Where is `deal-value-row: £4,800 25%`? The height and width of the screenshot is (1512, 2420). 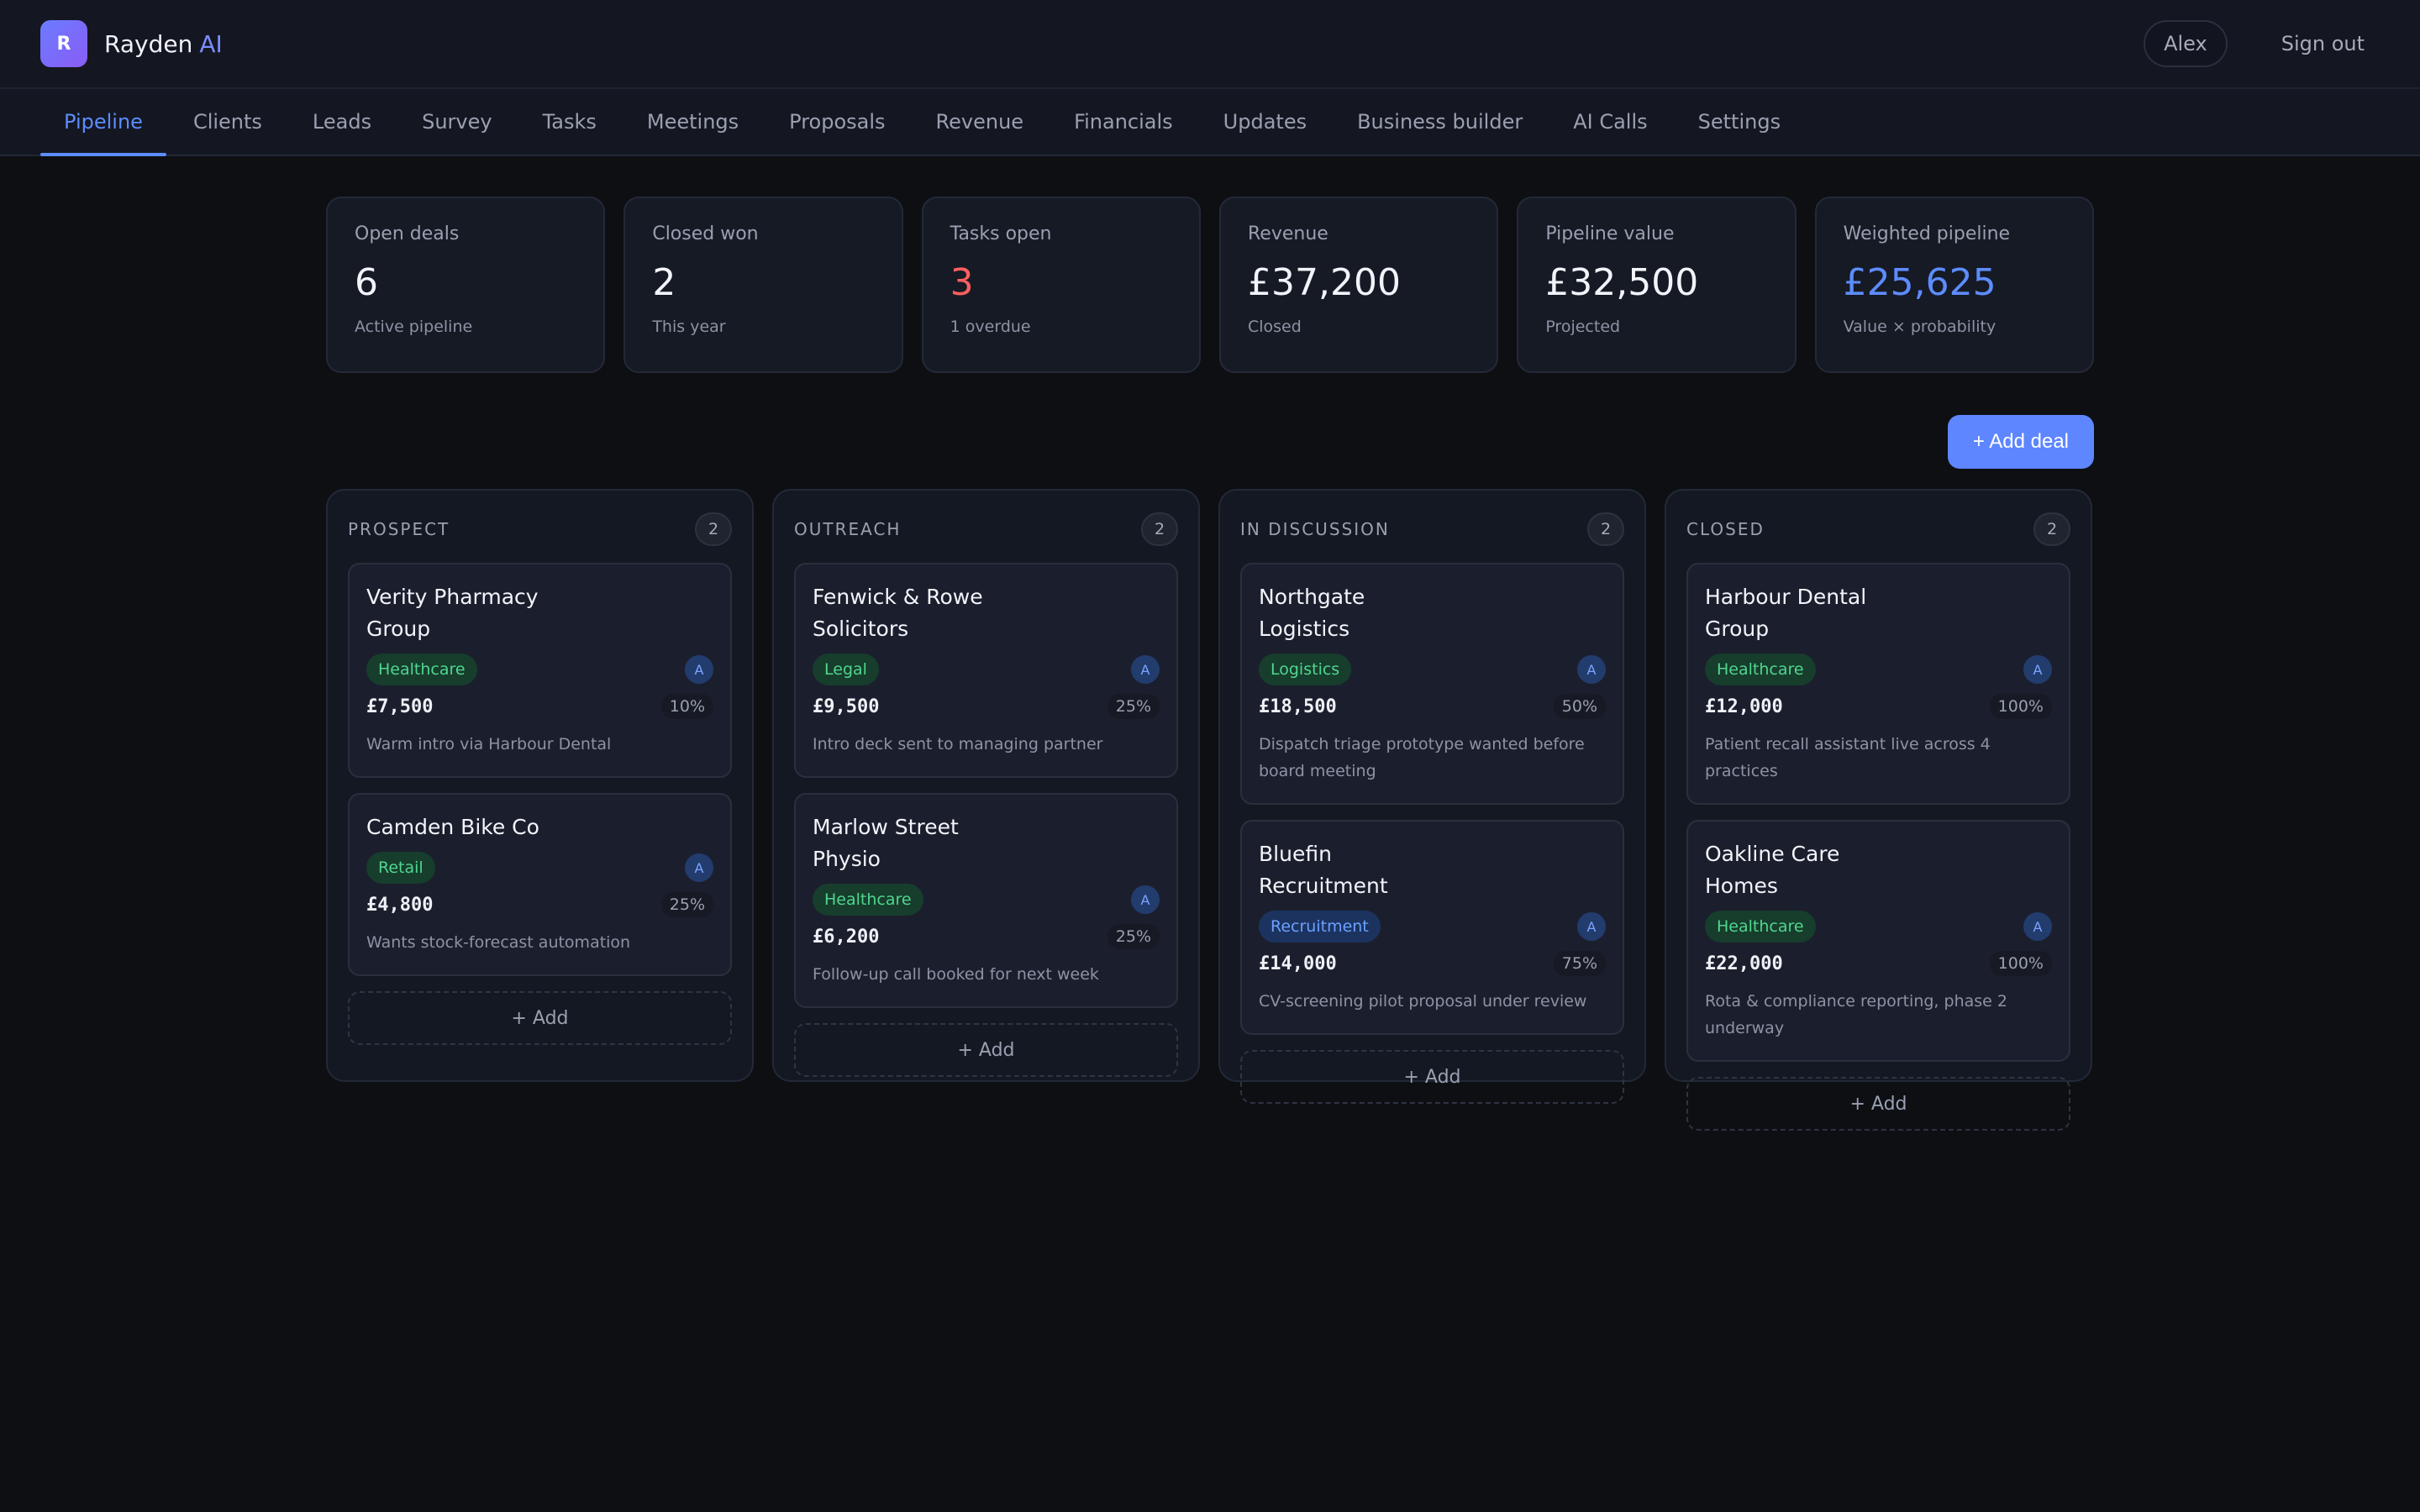 deal-value-row: £4,800 25% is located at coordinates (539, 904).